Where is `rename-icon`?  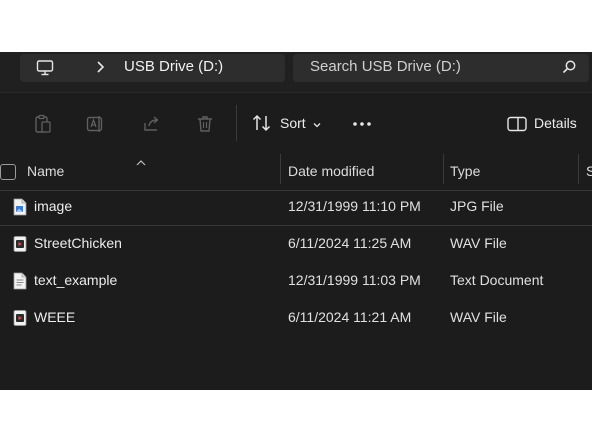 rename-icon is located at coordinates (96, 126).